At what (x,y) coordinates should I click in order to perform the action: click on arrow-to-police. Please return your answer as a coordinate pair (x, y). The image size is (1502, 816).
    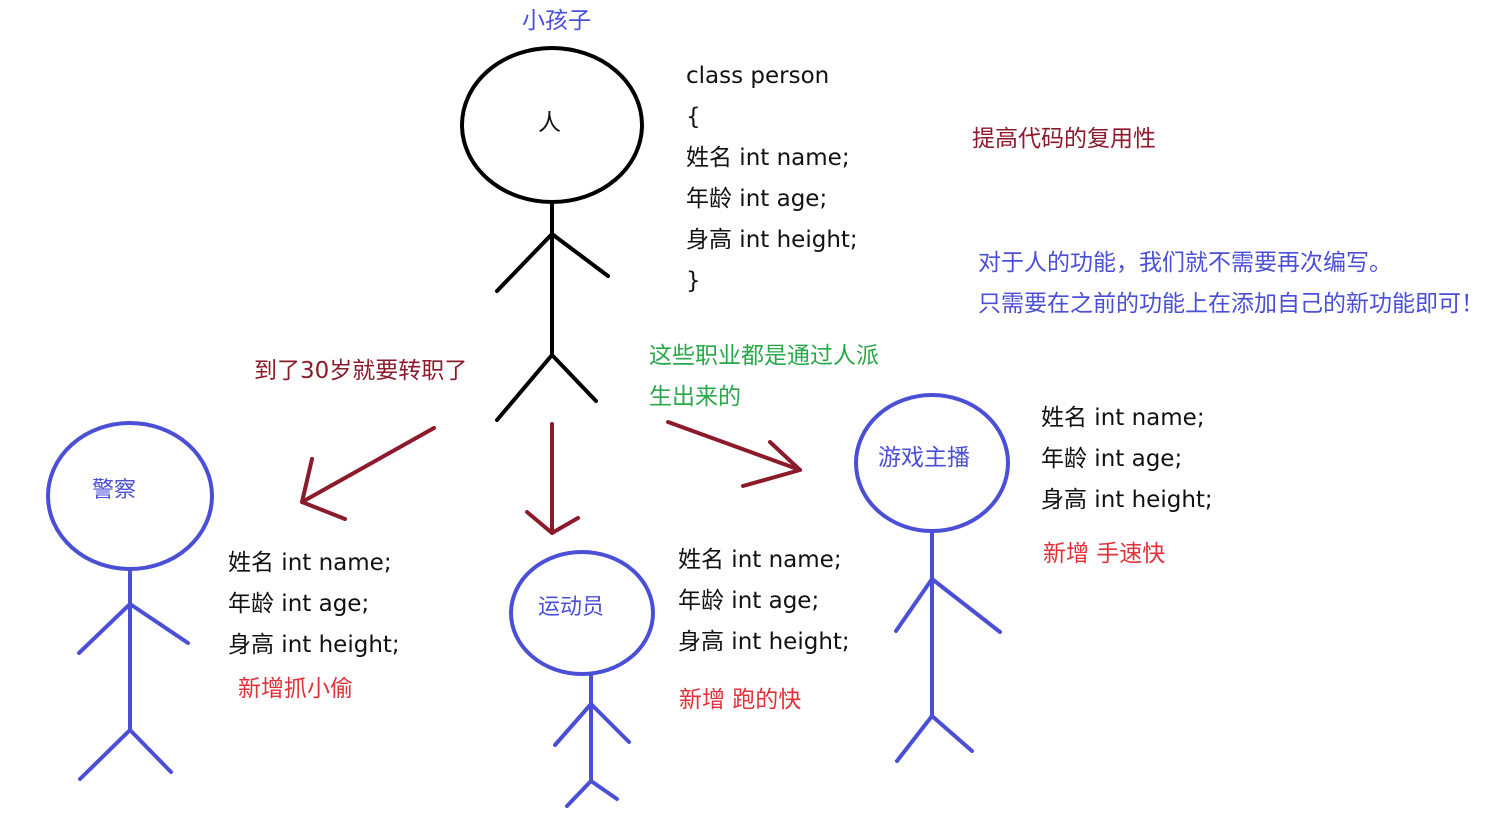
    Looking at the image, I should click on (368, 473).